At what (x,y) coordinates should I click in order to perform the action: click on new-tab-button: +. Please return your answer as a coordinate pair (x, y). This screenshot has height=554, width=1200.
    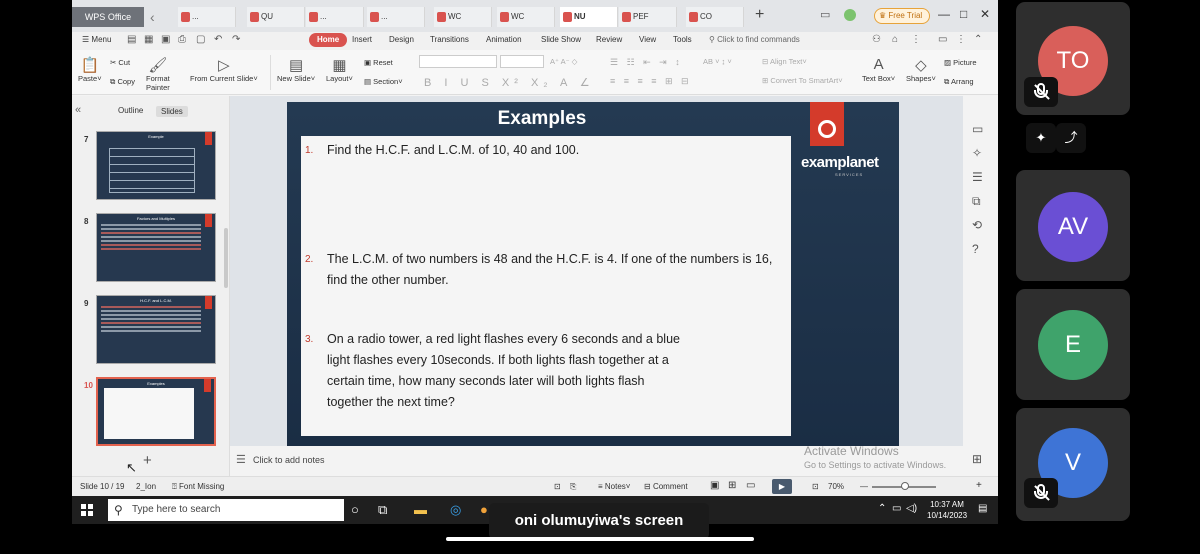
    Looking at the image, I should click on (759, 15).